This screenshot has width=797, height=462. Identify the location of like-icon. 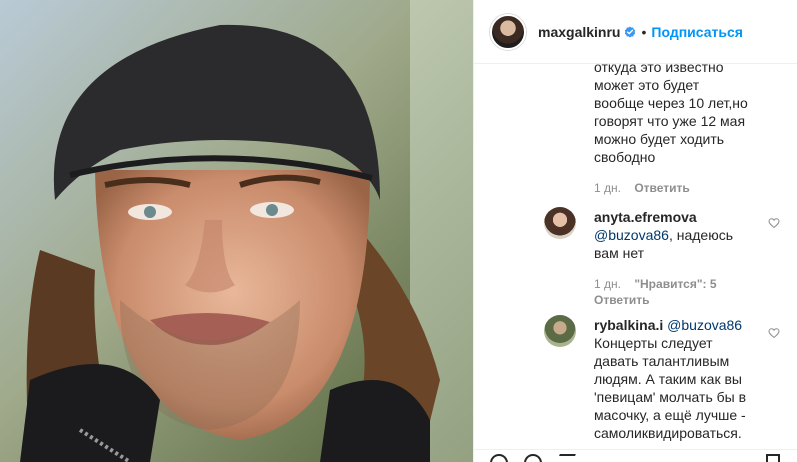
(499, 458).